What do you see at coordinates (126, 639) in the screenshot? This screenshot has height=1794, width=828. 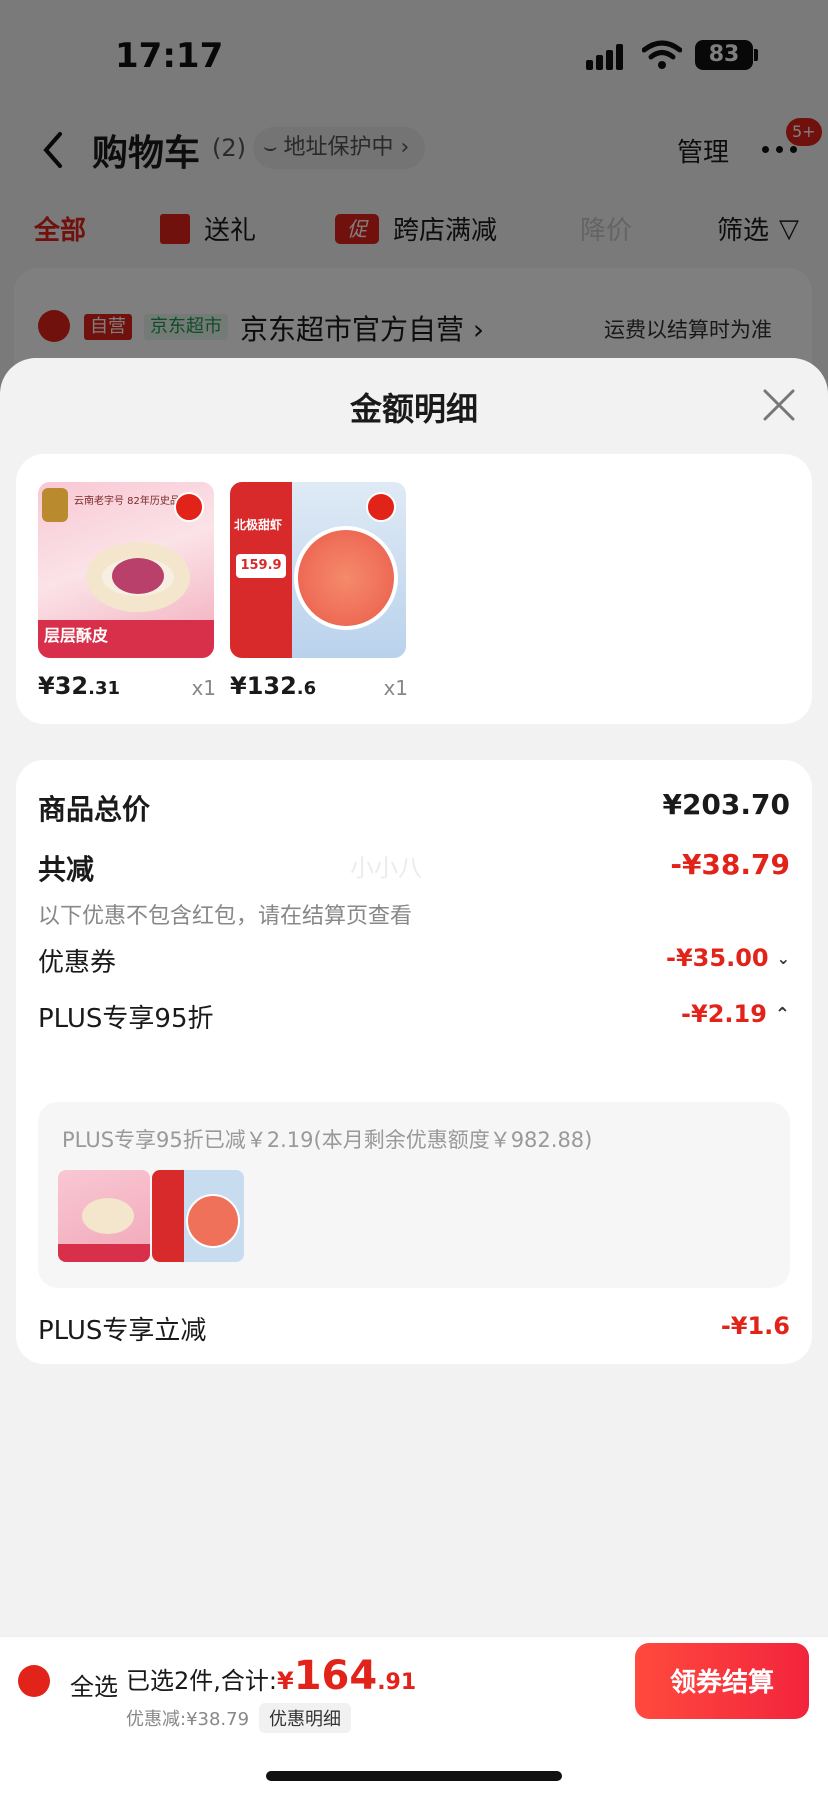 I see `product-image-banner: 层层酥皮` at bounding box center [126, 639].